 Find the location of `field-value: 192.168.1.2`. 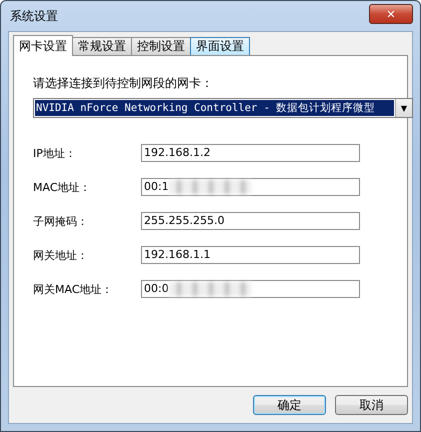

field-value: 192.168.1.2 is located at coordinates (177, 153).